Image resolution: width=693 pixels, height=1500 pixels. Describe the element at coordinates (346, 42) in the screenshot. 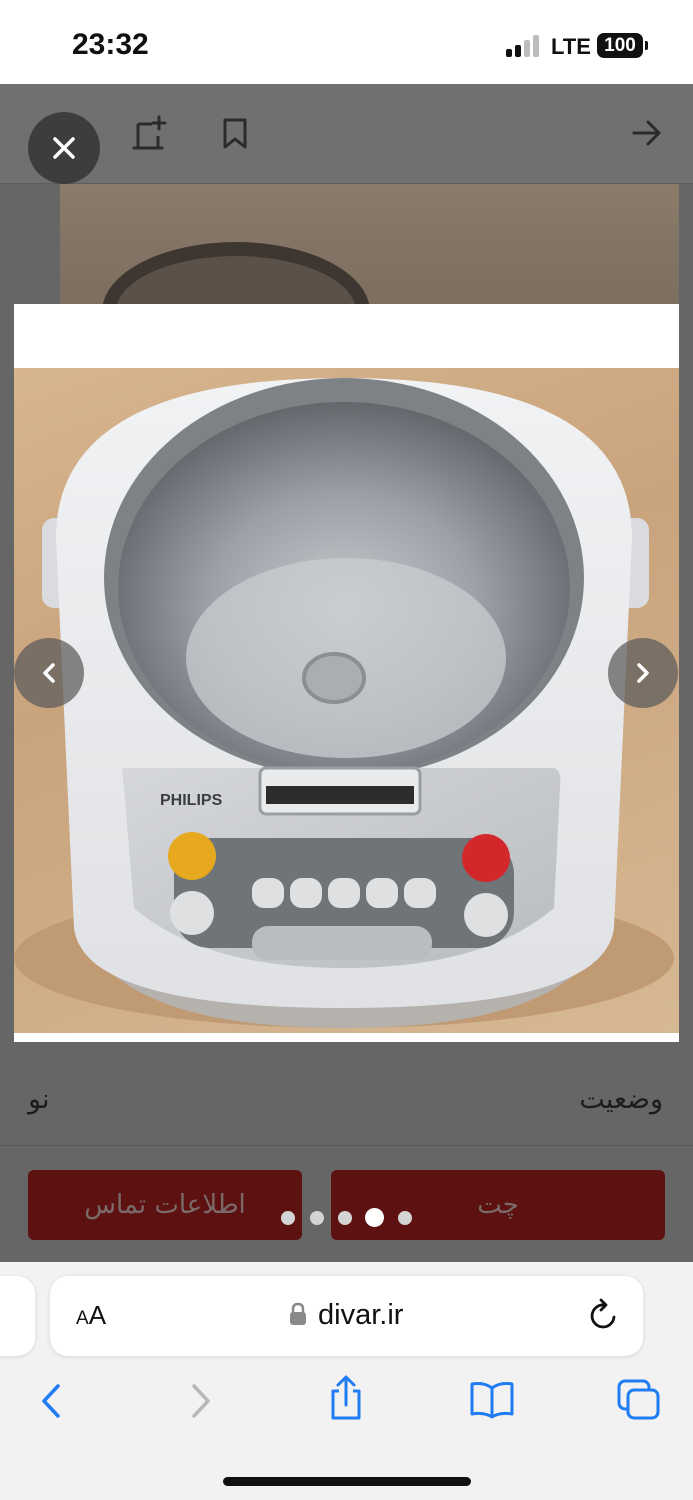

I see `status-bar: 23:32 LTE 100` at that location.